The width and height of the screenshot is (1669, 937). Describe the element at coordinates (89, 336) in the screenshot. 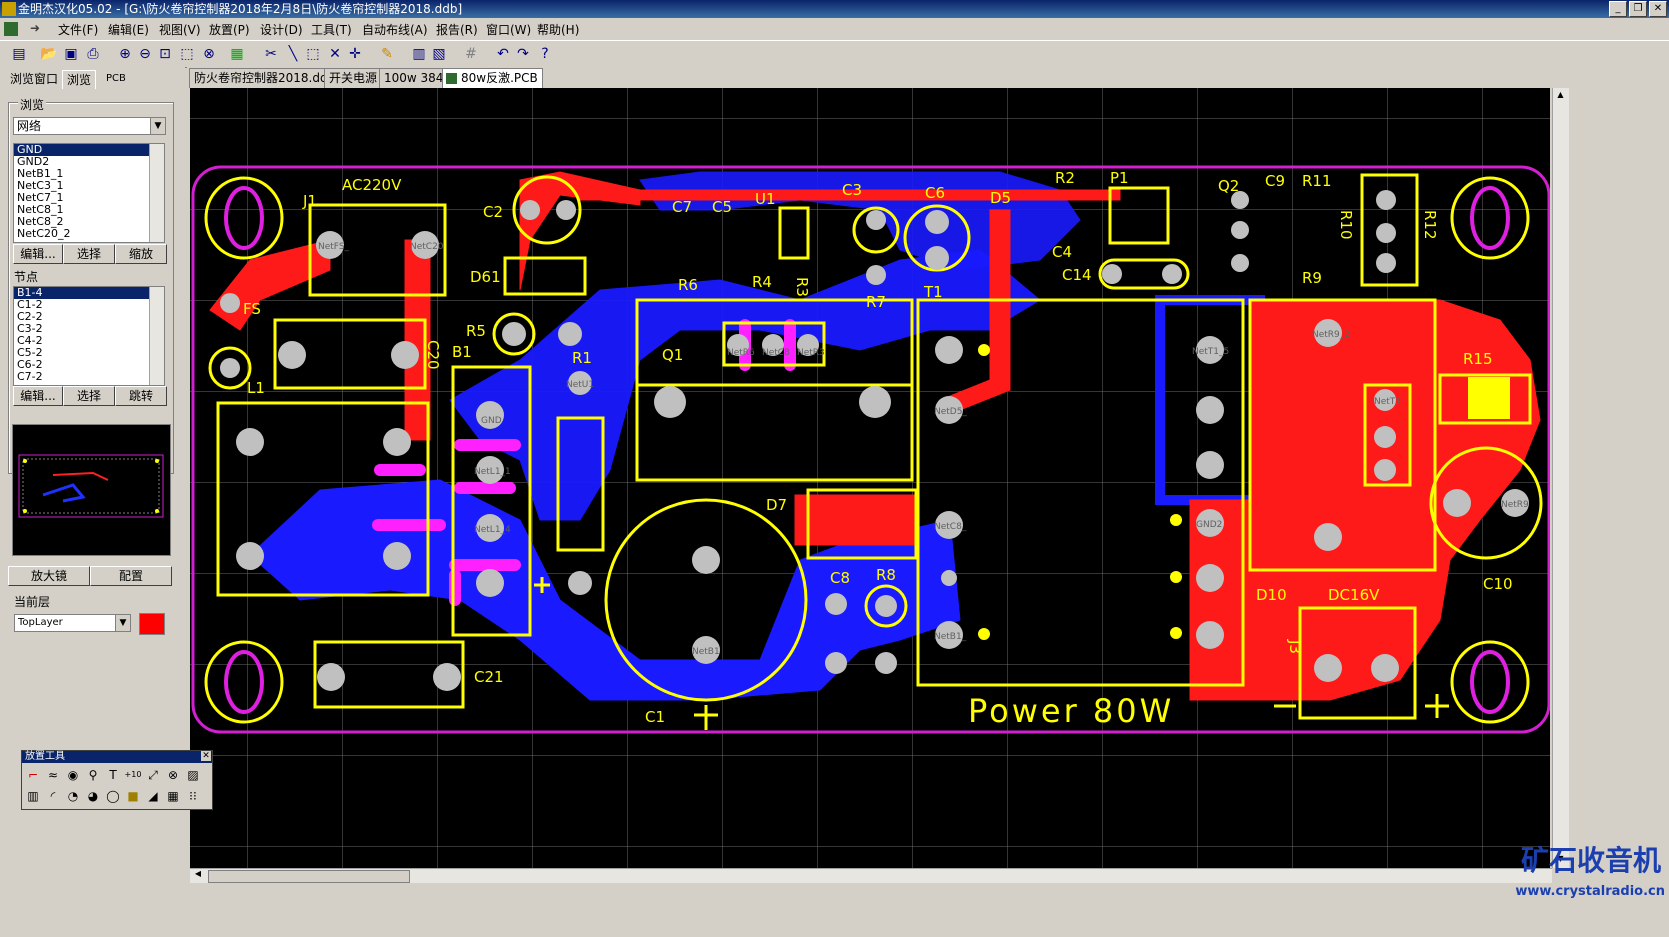

I see `node-list: B1-4 C1-2 C2-2 C3-2 C4-2 C5-2 C6-2 C7-2` at that location.